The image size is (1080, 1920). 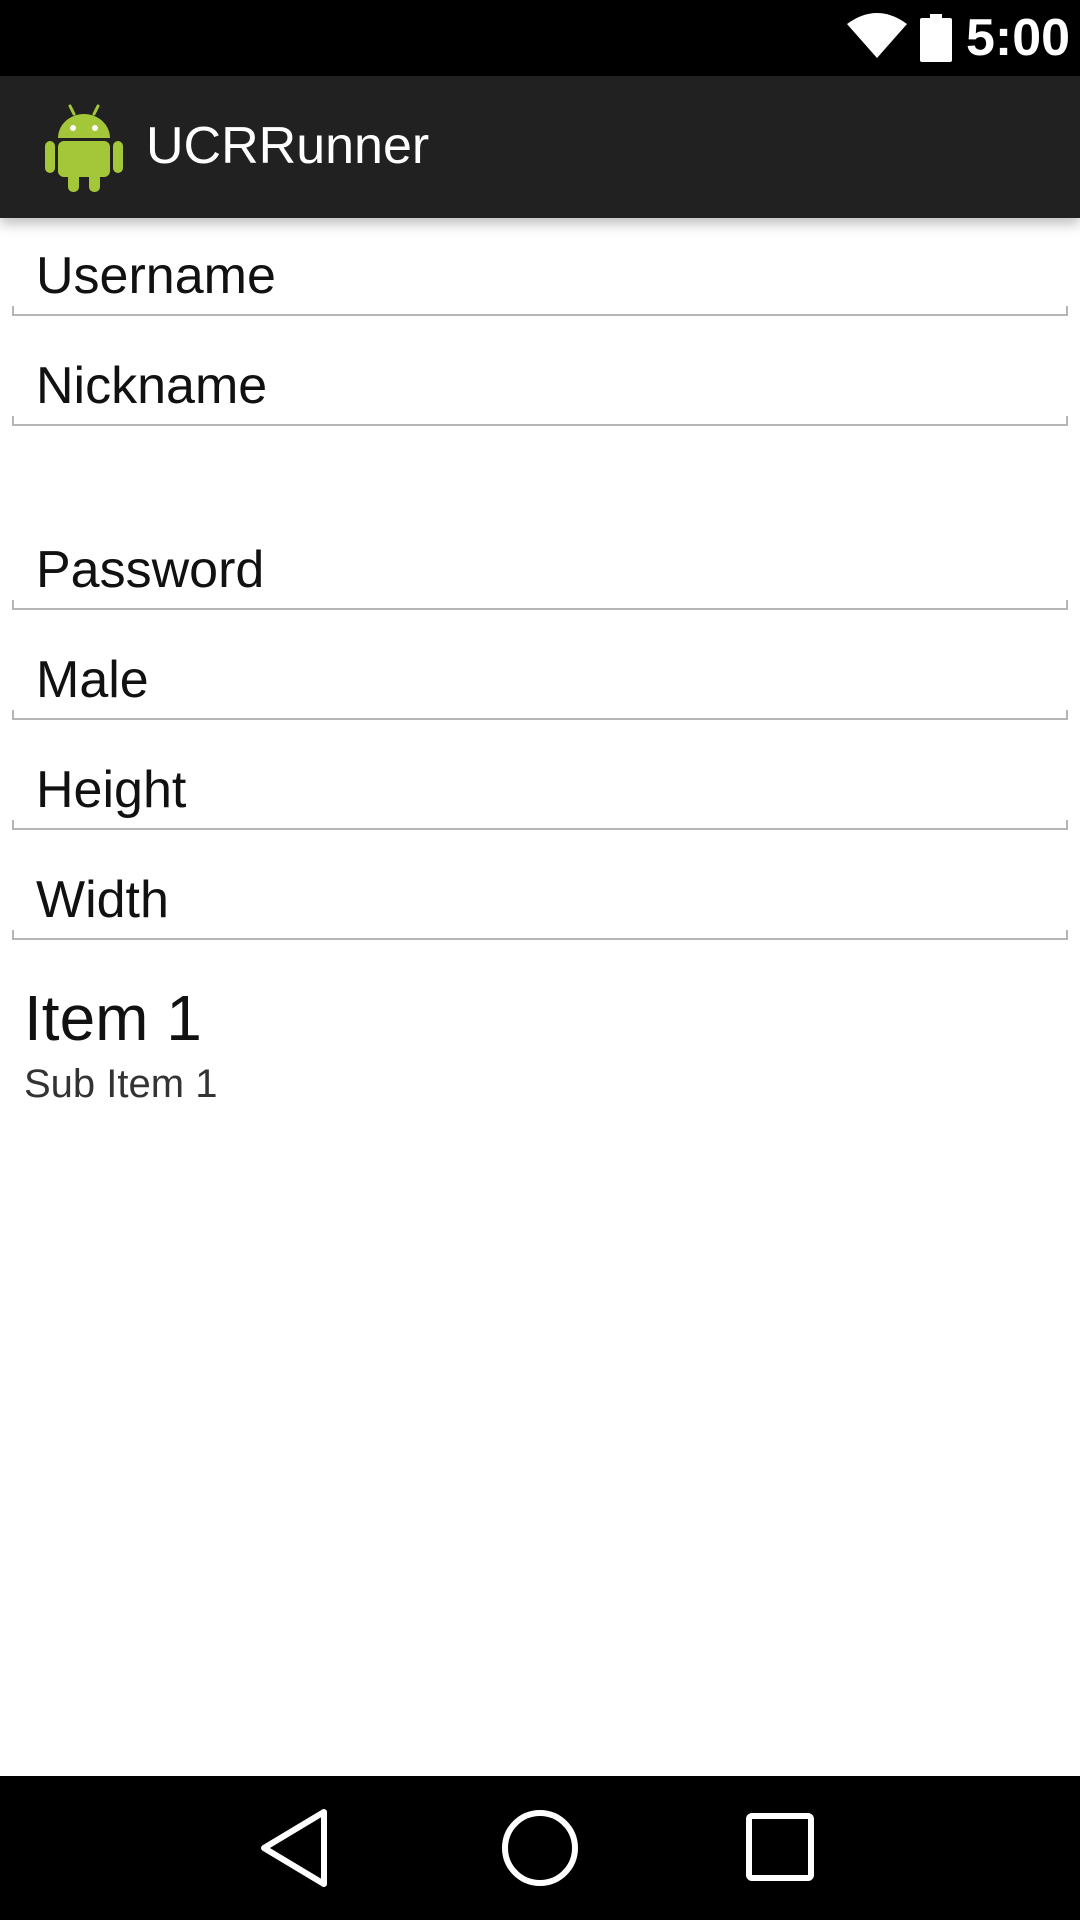 What do you see at coordinates (540, 677) in the screenshot?
I see `gender-field: Male` at bounding box center [540, 677].